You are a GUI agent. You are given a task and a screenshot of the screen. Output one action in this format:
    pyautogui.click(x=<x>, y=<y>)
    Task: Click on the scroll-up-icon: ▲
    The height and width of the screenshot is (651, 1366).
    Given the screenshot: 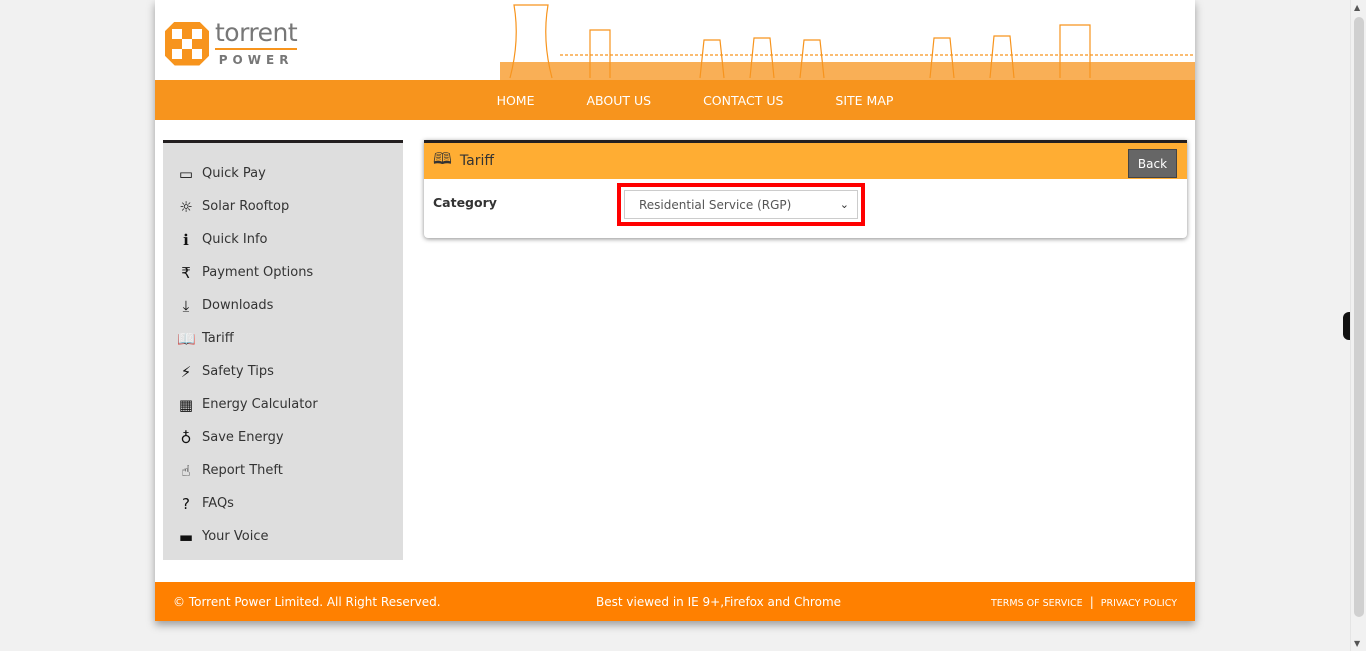 What is the action you would take?
    pyautogui.click(x=1357, y=7)
    